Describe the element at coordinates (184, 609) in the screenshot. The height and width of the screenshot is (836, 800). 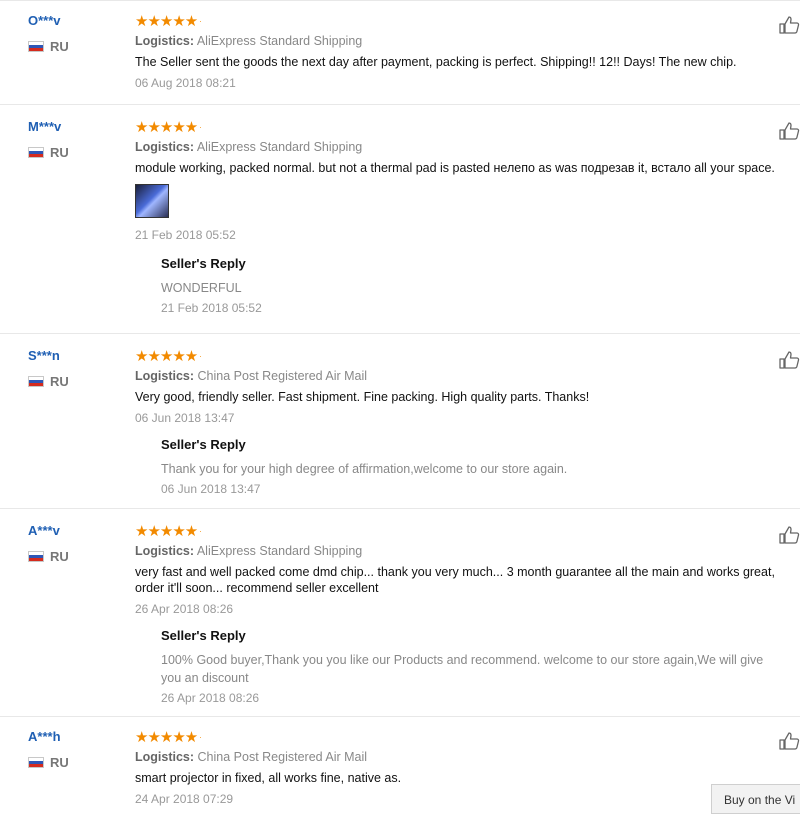
I see `review-date: 26 Apr 2018 08:26` at that location.